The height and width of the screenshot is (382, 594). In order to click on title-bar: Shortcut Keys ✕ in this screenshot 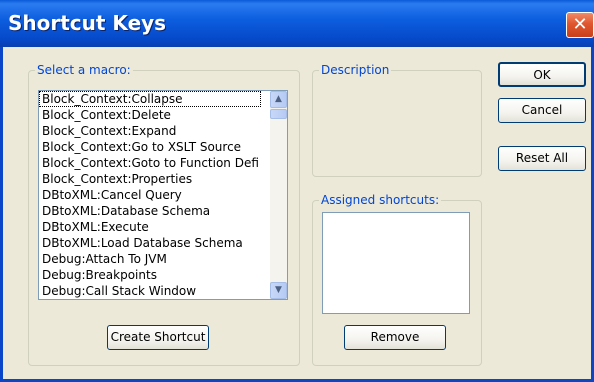, I will do `click(297, 23)`.